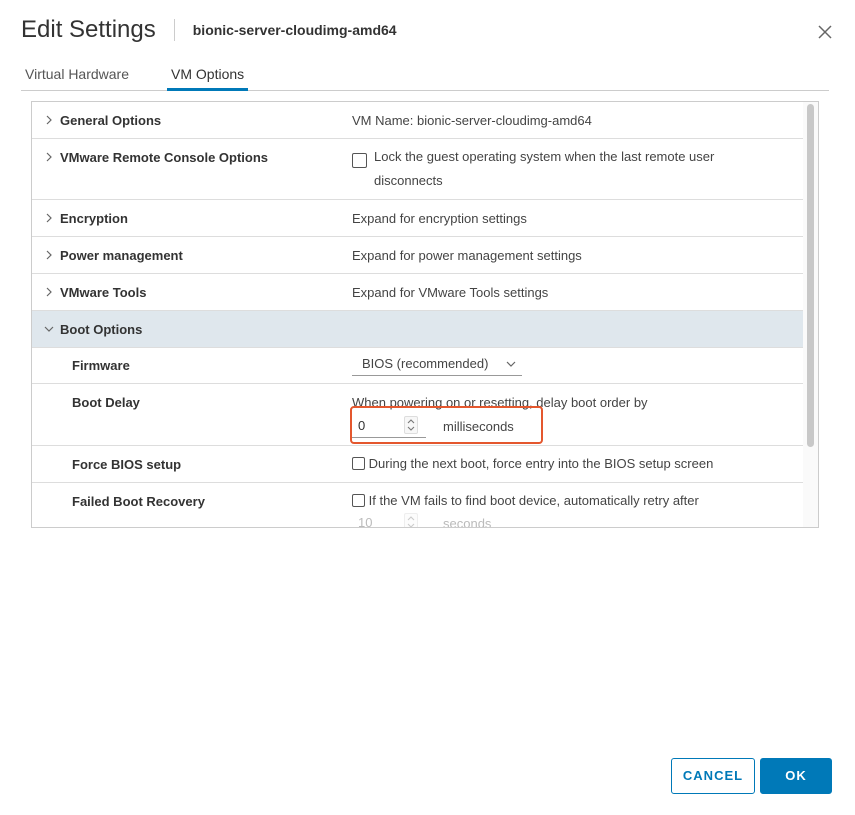  What do you see at coordinates (358, 463) in the screenshot?
I see `force-bios-checkbox` at bounding box center [358, 463].